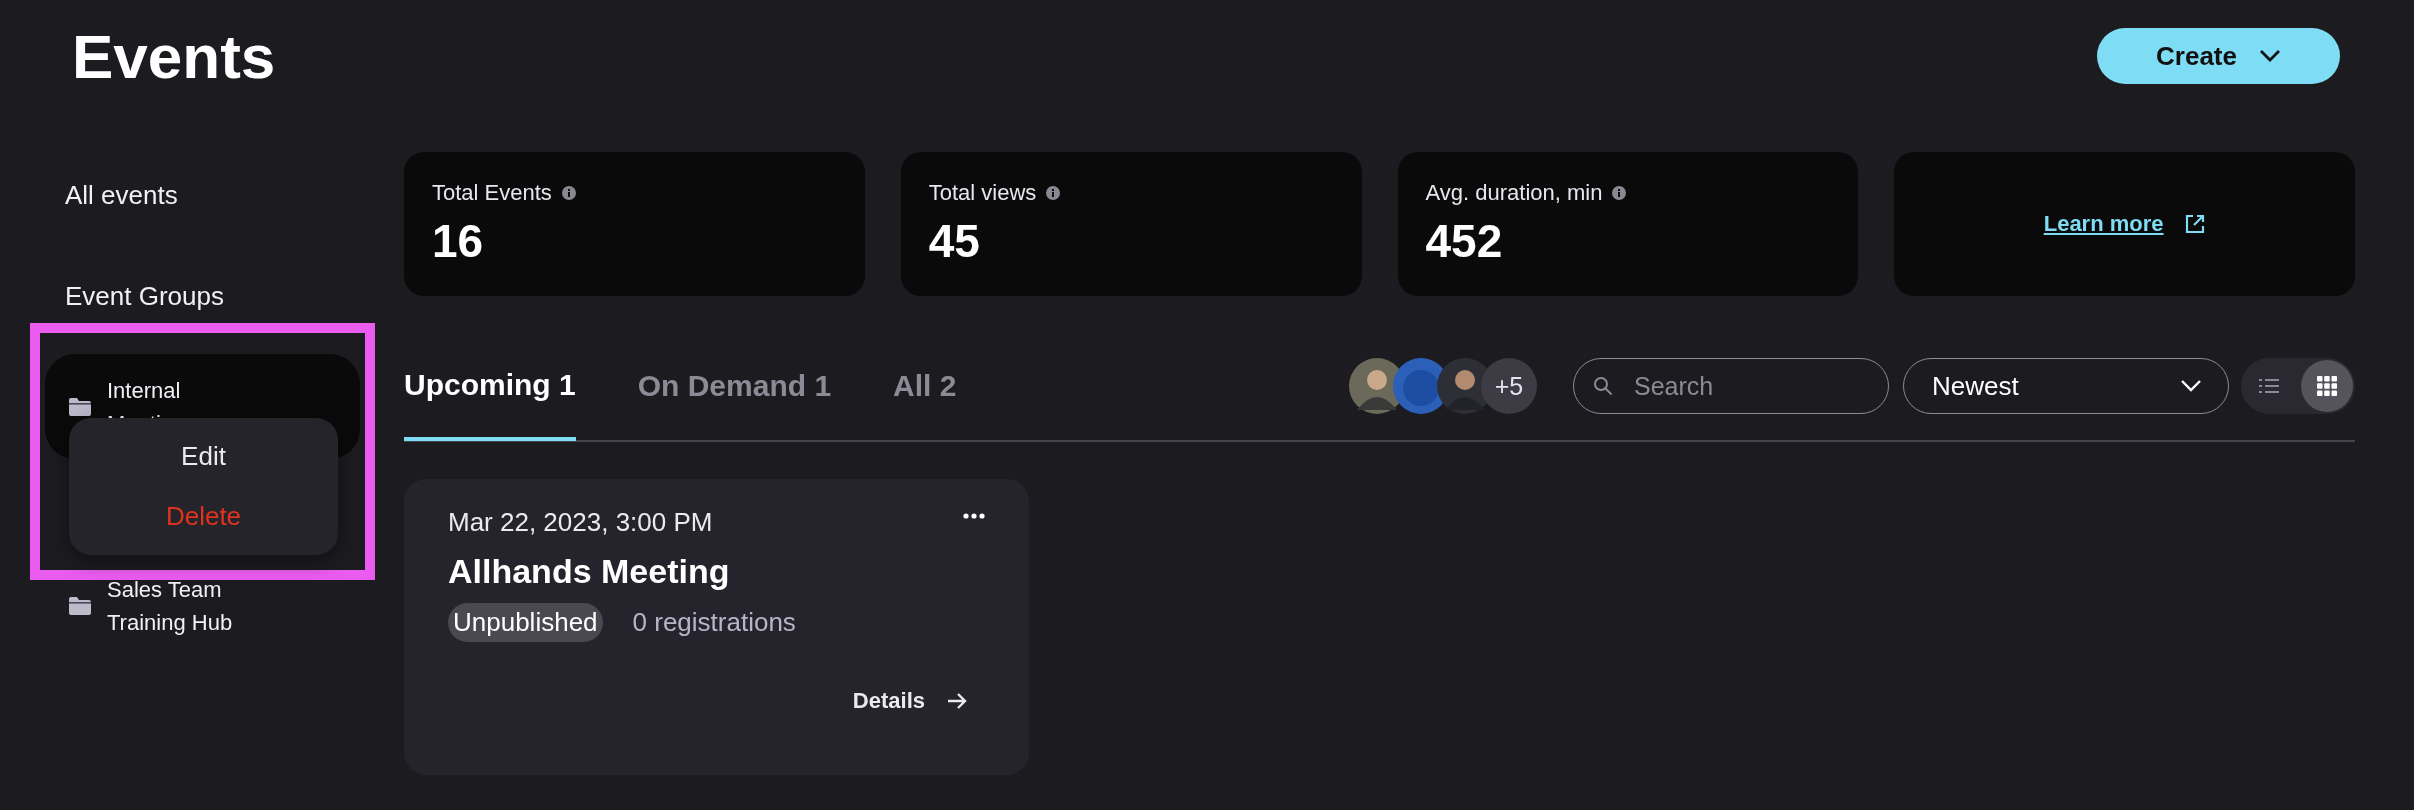  Describe the element at coordinates (492, 193) in the screenshot. I see `stat-label: Total Events` at that location.